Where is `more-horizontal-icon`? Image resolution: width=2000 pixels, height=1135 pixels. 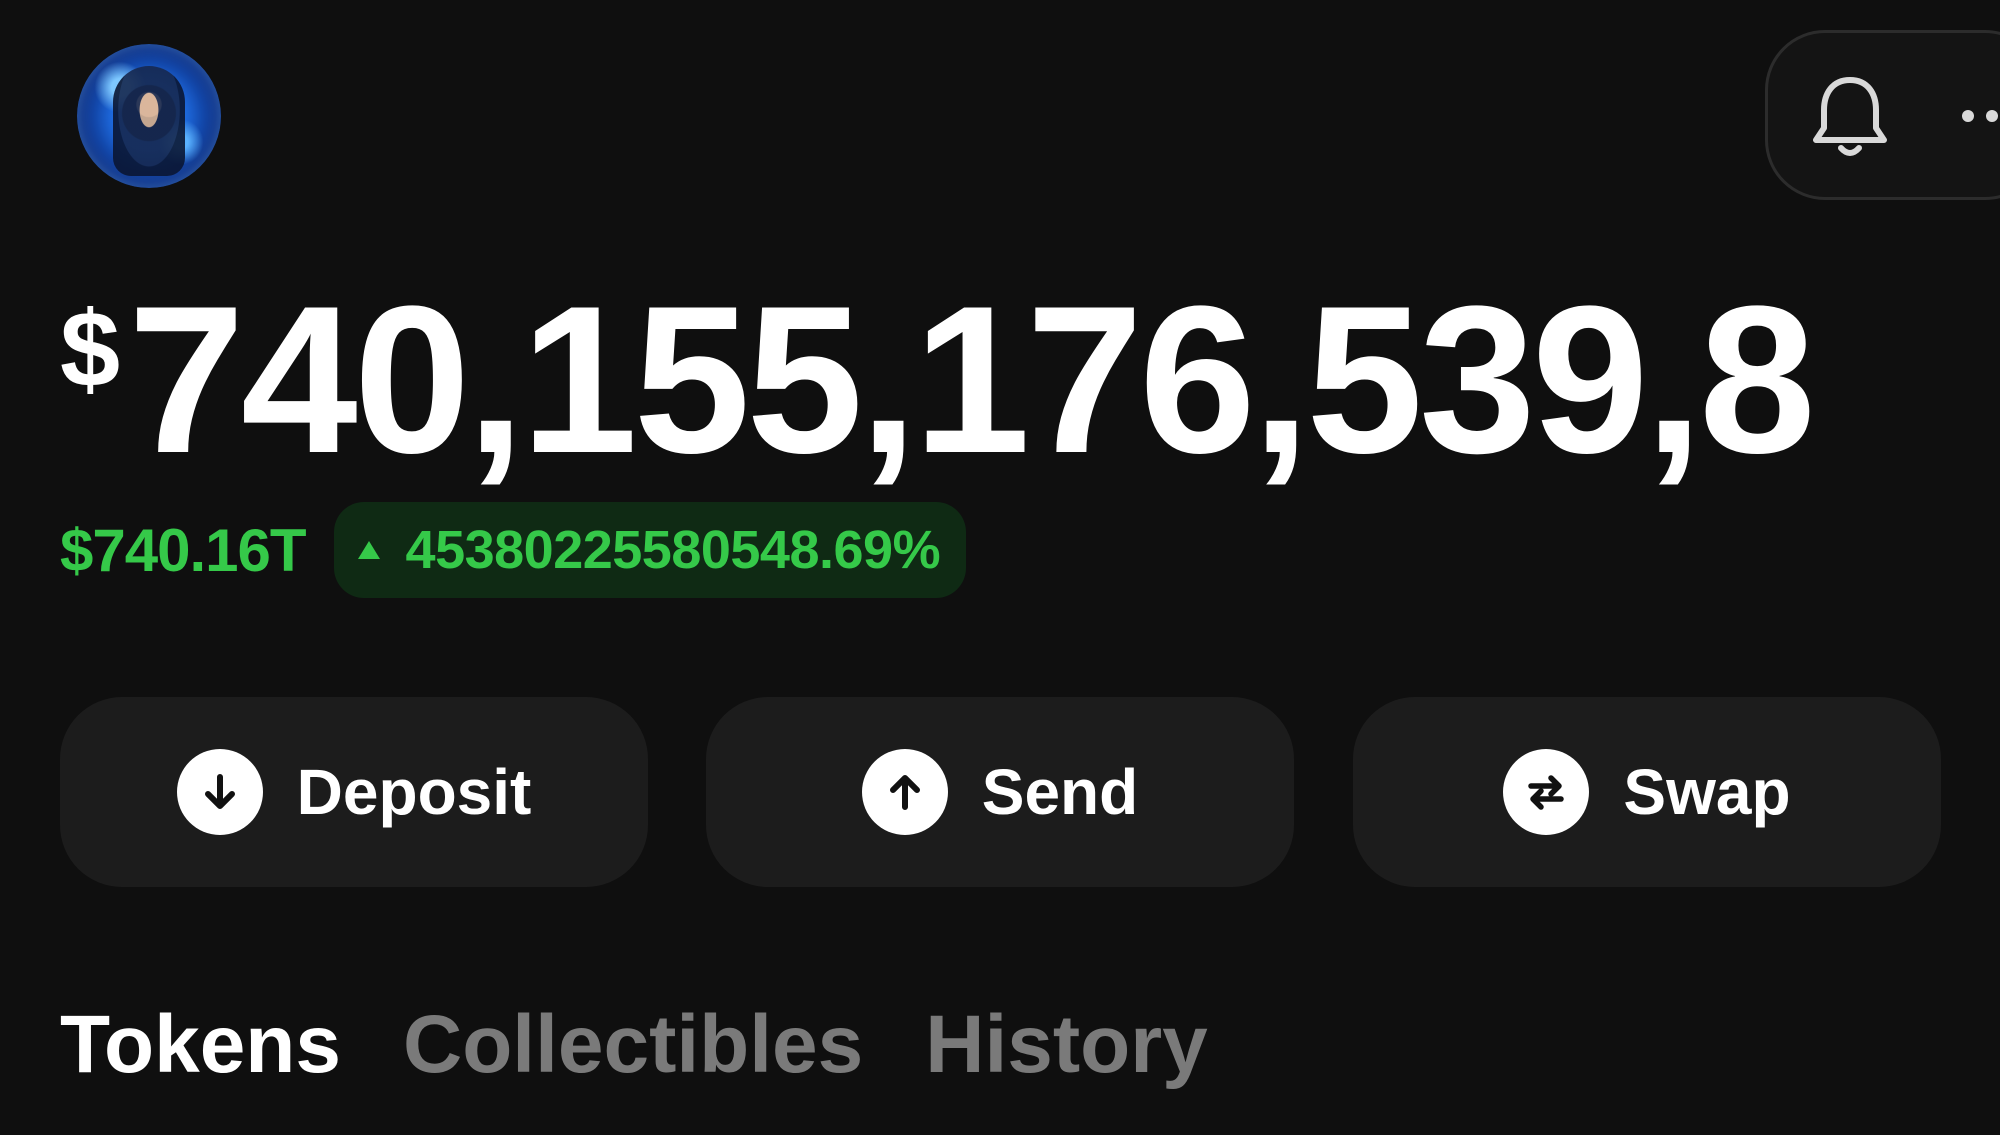
more-horizontal-icon is located at coordinates (1980, 116).